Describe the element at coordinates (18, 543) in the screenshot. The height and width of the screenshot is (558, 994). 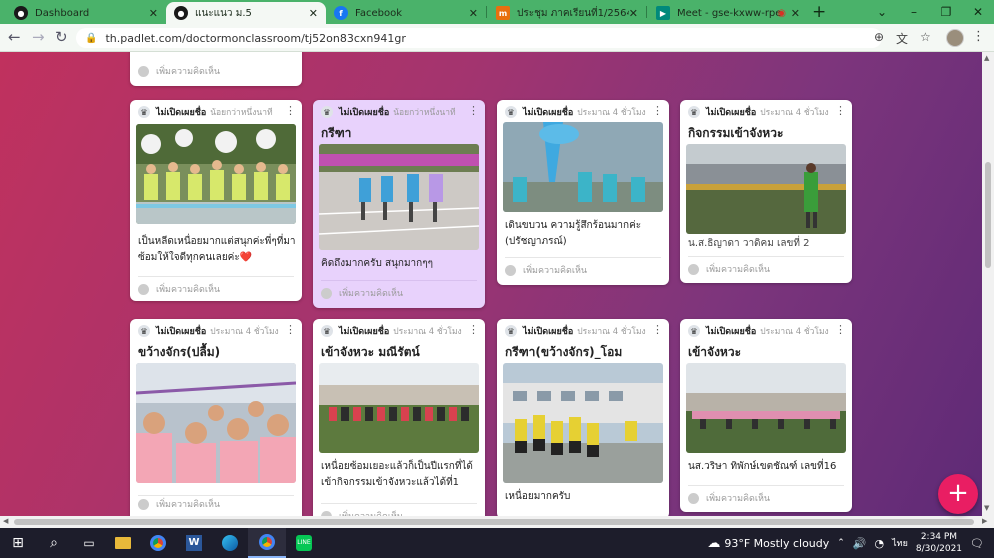
I see `windows-start-icon: ⊞` at that location.